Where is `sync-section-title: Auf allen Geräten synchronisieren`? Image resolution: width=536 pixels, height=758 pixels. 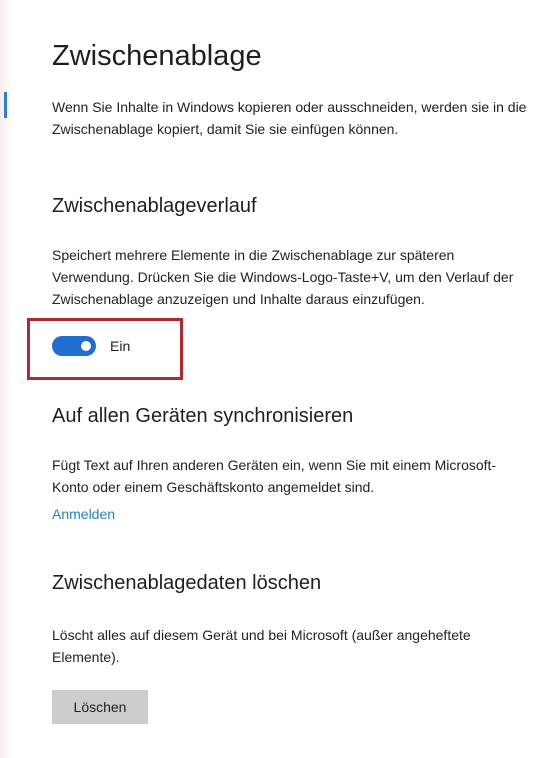
sync-section-title: Auf allen Geräten synchronisieren is located at coordinates (203, 416).